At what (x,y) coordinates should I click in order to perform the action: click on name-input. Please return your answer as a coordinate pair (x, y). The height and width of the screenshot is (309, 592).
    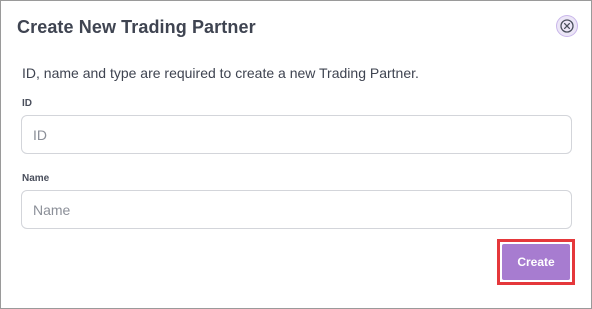
    Looking at the image, I should click on (296, 209).